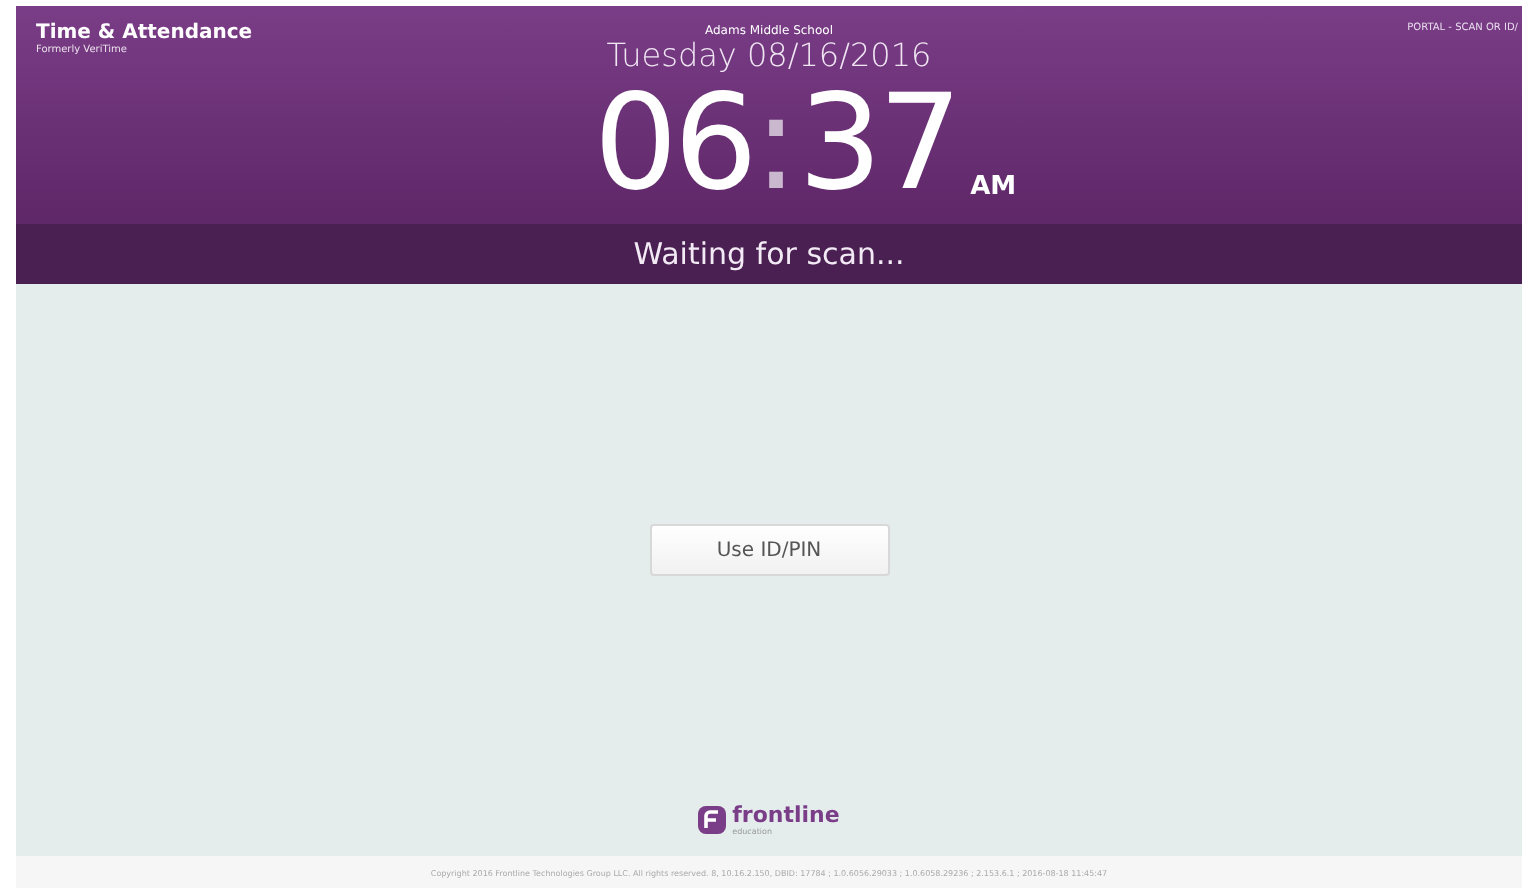 This screenshot has height=888, width=1522. What do you see at coordinates (786, 815) in the screenshot?
I see `logo-name: frontline` at bounding box center [786, 815].